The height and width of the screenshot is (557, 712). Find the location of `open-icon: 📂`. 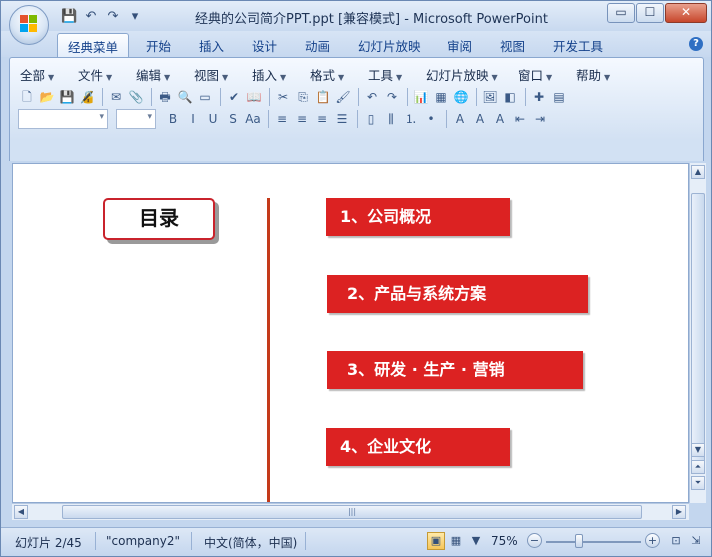

open-icon: 📂 is located at coordinates (47, 97).